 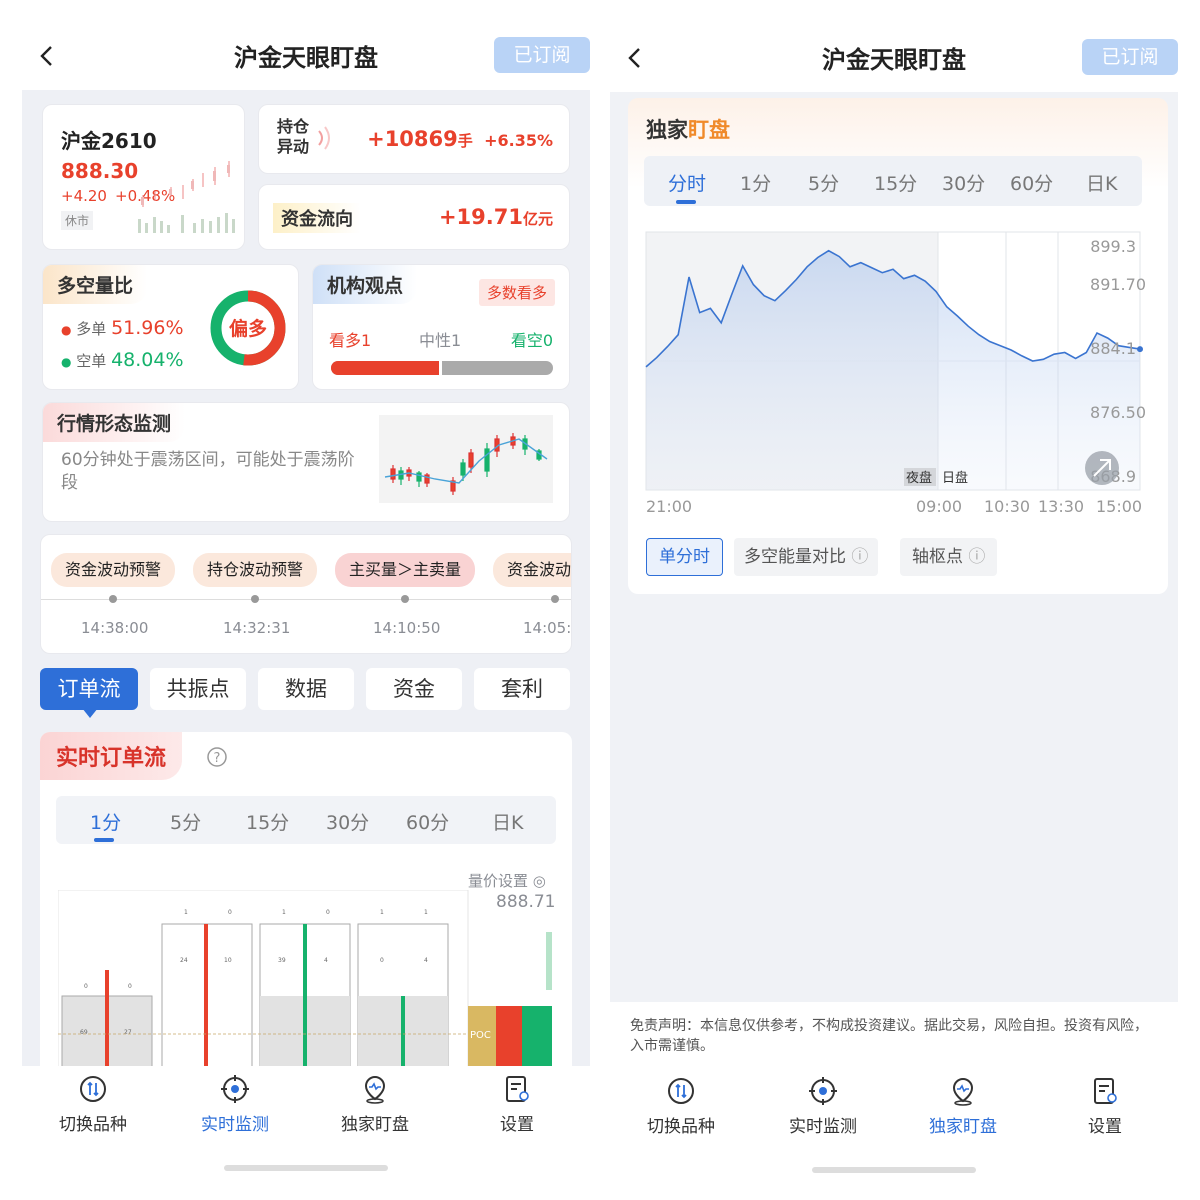 I want to click on timeline-axis, so click(x=306, y=599).